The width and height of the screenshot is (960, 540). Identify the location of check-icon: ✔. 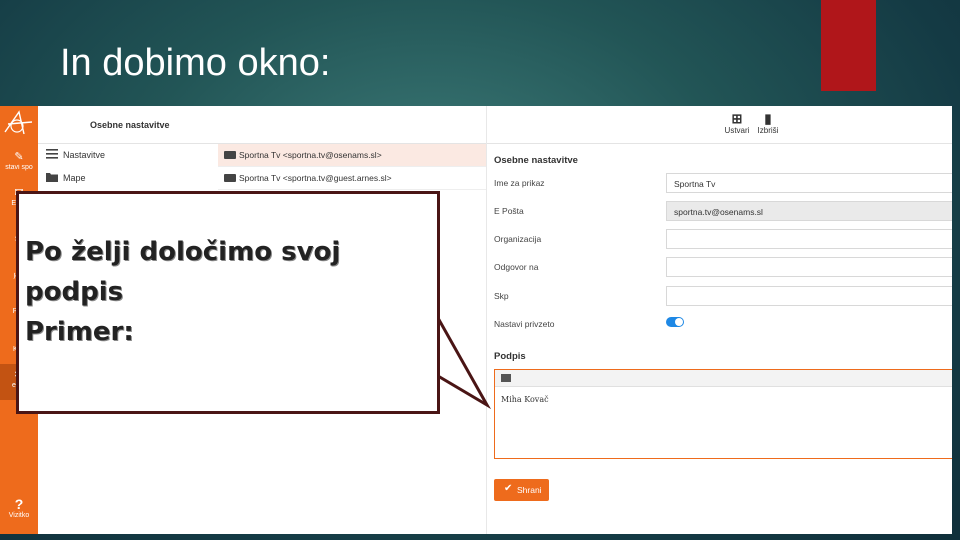
(508, 488).